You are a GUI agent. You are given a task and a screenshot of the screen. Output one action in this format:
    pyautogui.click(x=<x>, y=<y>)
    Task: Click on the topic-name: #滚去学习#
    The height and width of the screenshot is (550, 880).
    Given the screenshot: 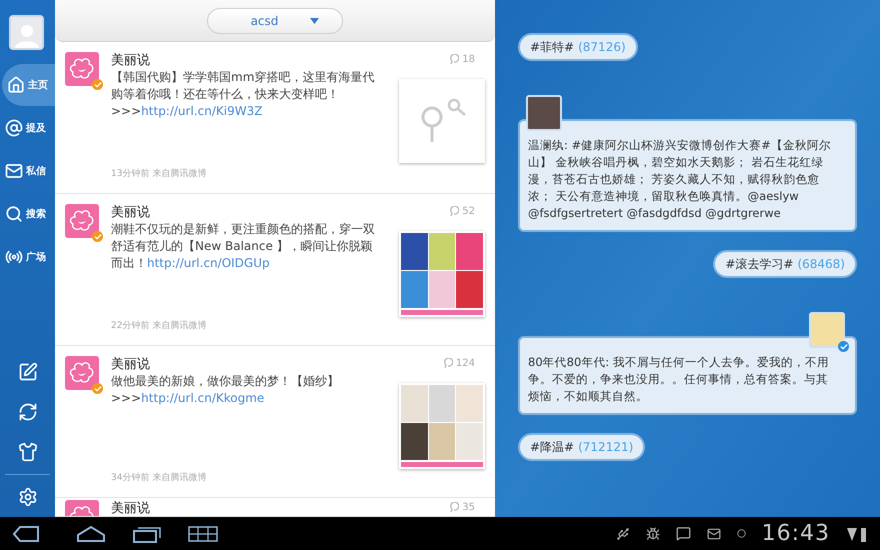 What is the action you would take?
    pyautogui.click(x=759, y=264)
    